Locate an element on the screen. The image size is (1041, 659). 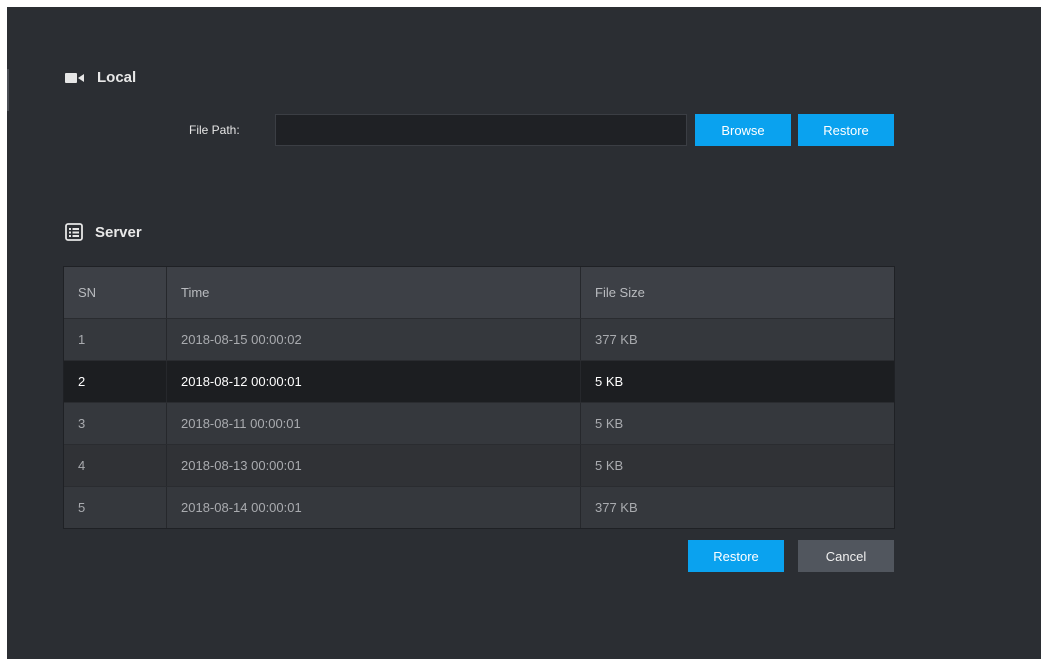
table-row: 5 2018-08-14 00:00:01 377 KB is located at coordinates (479, 507).